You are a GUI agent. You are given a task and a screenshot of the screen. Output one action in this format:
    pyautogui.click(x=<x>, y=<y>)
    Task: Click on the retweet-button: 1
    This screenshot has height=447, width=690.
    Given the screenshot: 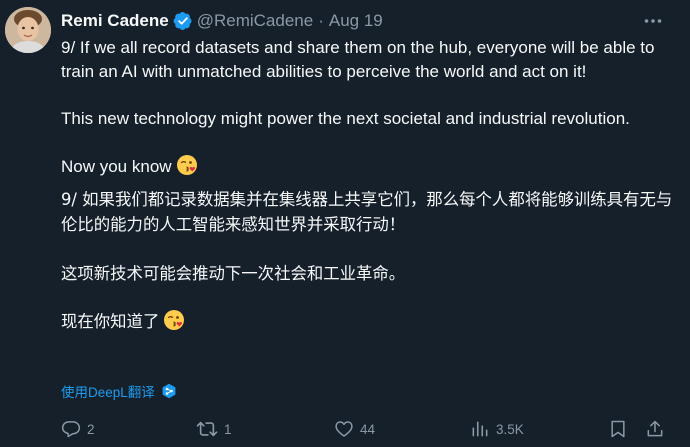 What is the action you would take?
    pyautogui.click(x=214, y=429)
    